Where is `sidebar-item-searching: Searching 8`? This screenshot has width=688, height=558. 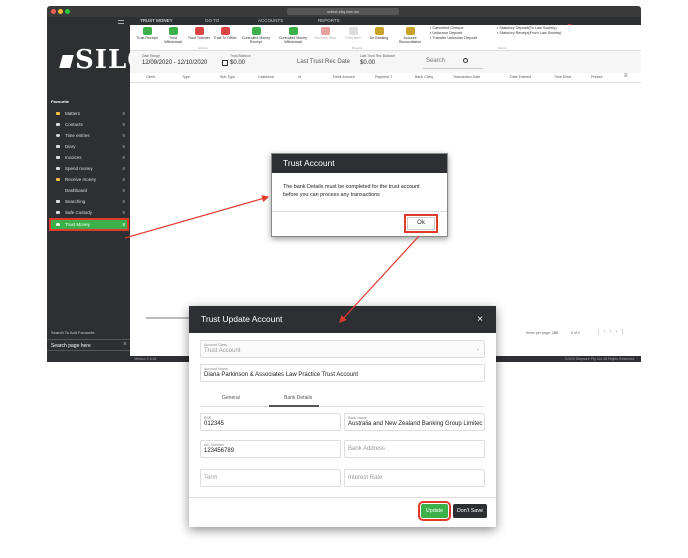 sidebar-item-searching: Searching 8 is located at coordinates (89, 201).